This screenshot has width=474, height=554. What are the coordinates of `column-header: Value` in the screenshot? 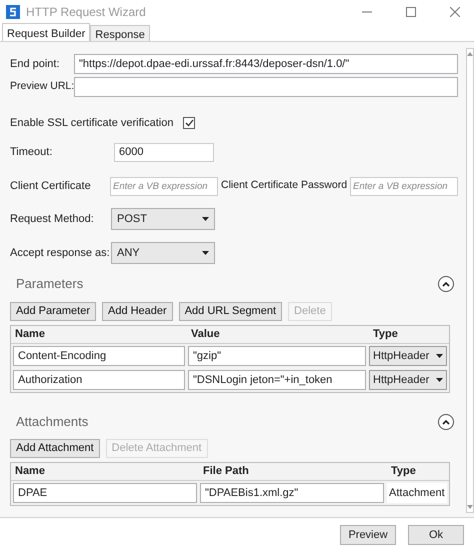 It's located at (205, 334).